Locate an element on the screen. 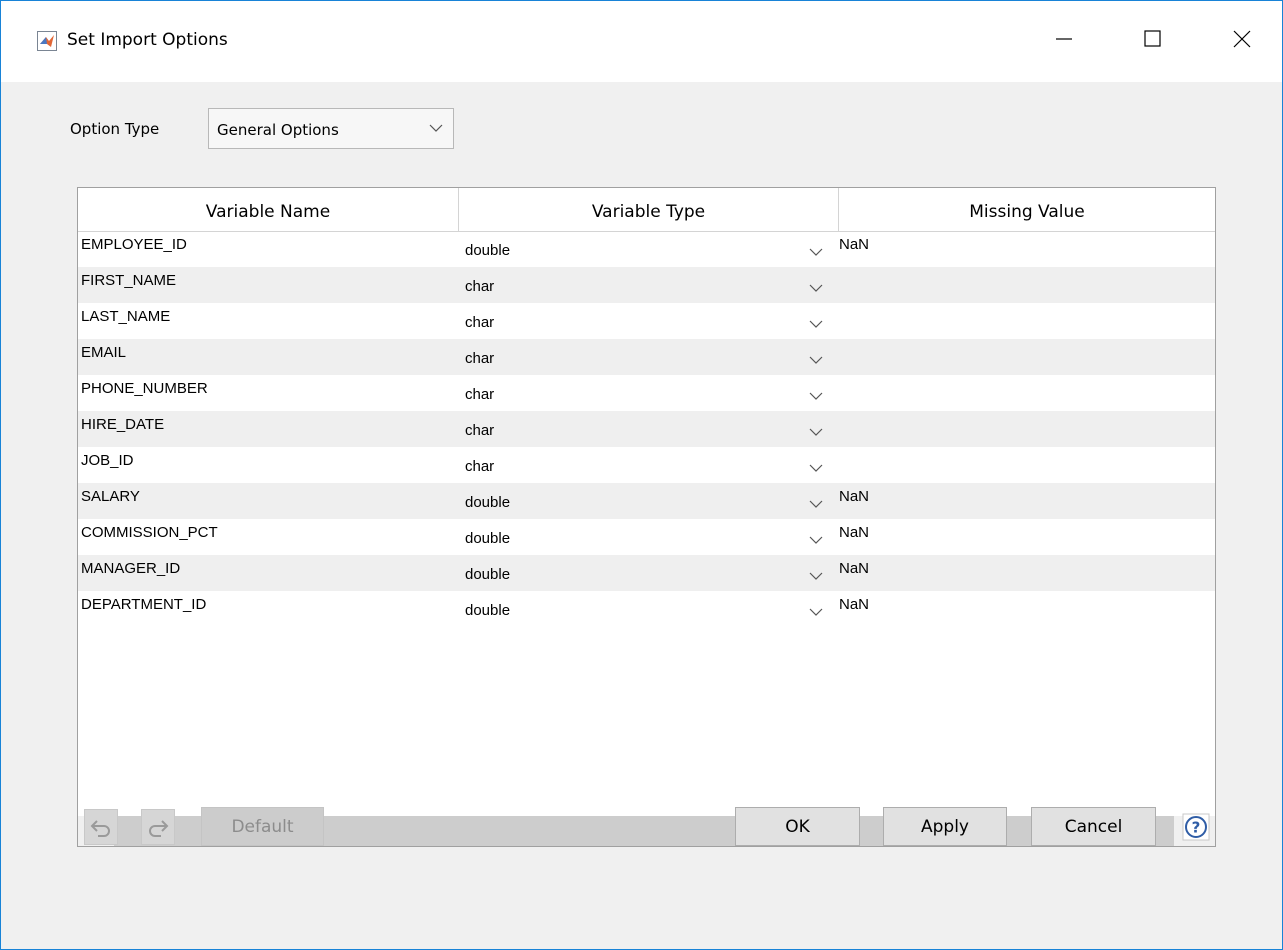 Image resolution: width=1283 pixels, height=950 pixels. variable-name-cell: LAST_NAME is located at coordinates (125, 316).